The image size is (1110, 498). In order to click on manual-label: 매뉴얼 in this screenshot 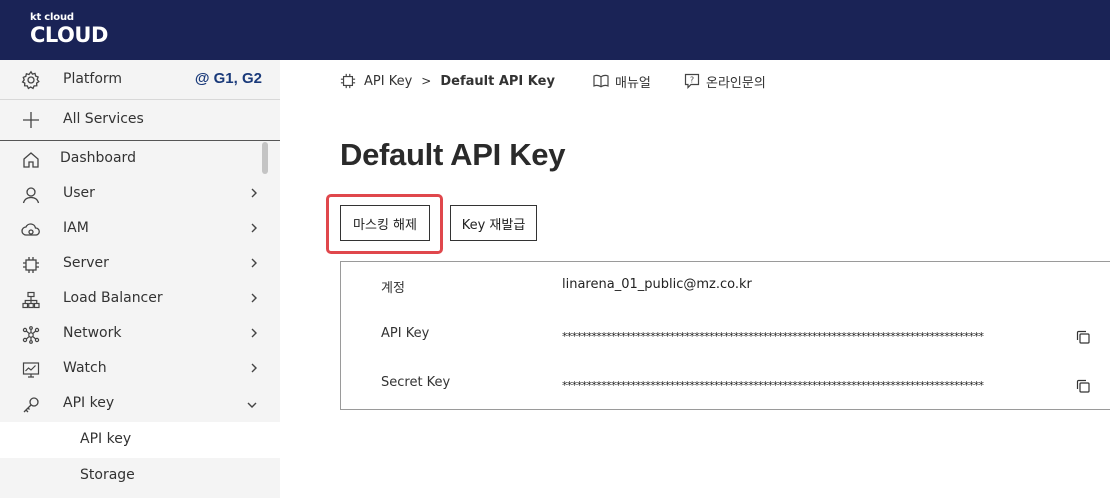, I will do `click(633, 83)`.